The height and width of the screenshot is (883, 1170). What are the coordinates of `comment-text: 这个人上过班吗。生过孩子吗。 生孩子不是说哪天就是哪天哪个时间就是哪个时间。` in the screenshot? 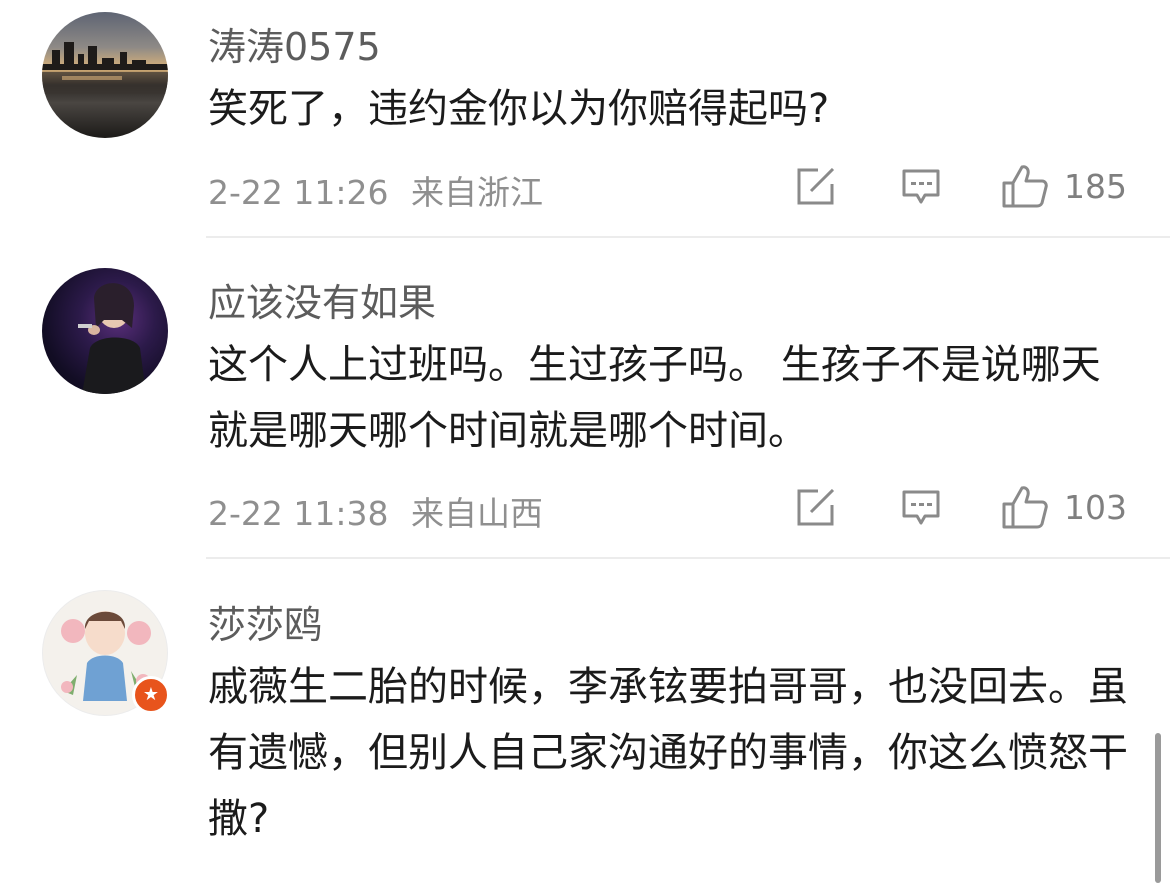 It's located at (654, 398).